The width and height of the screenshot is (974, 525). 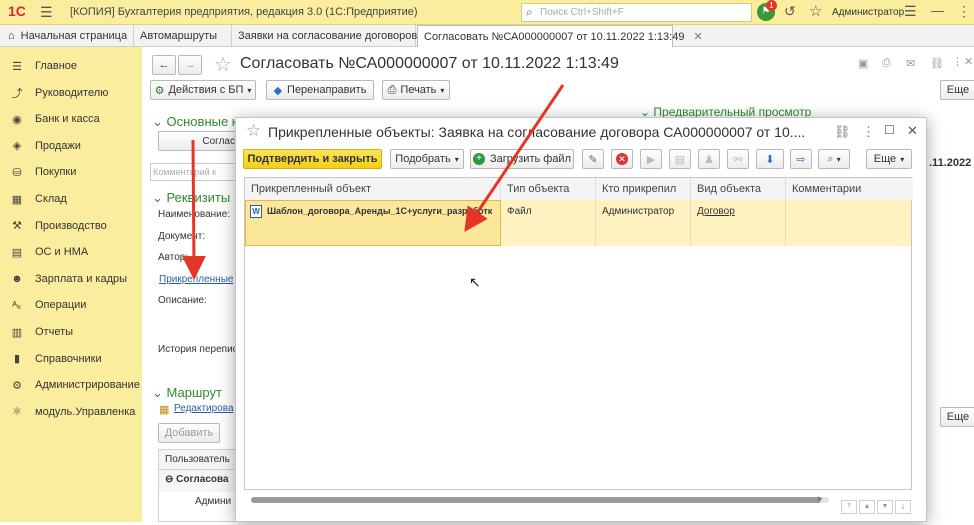 I want to click on back-button: ←, so click(x=164, y=65).